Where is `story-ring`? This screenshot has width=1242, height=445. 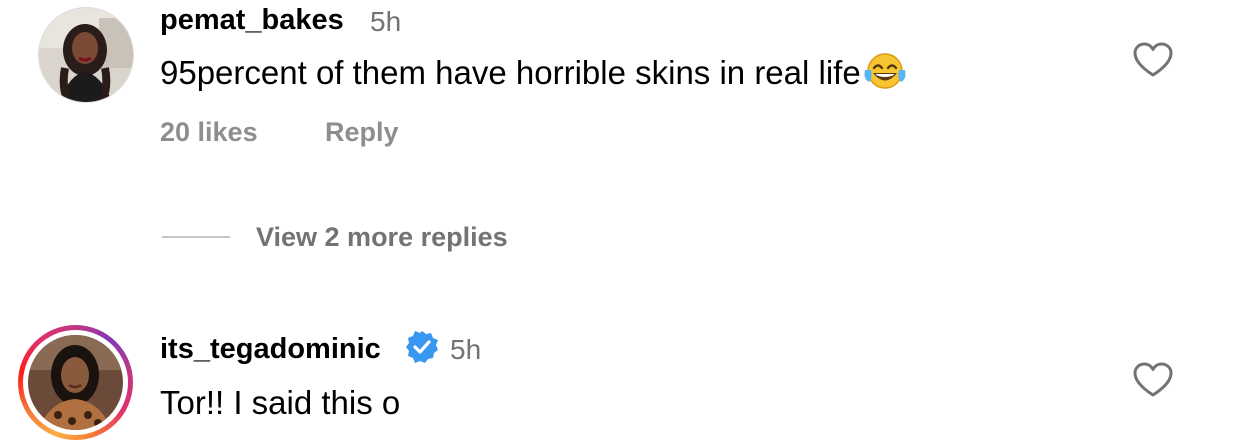
story-ring is located at coordinates (75, 382).